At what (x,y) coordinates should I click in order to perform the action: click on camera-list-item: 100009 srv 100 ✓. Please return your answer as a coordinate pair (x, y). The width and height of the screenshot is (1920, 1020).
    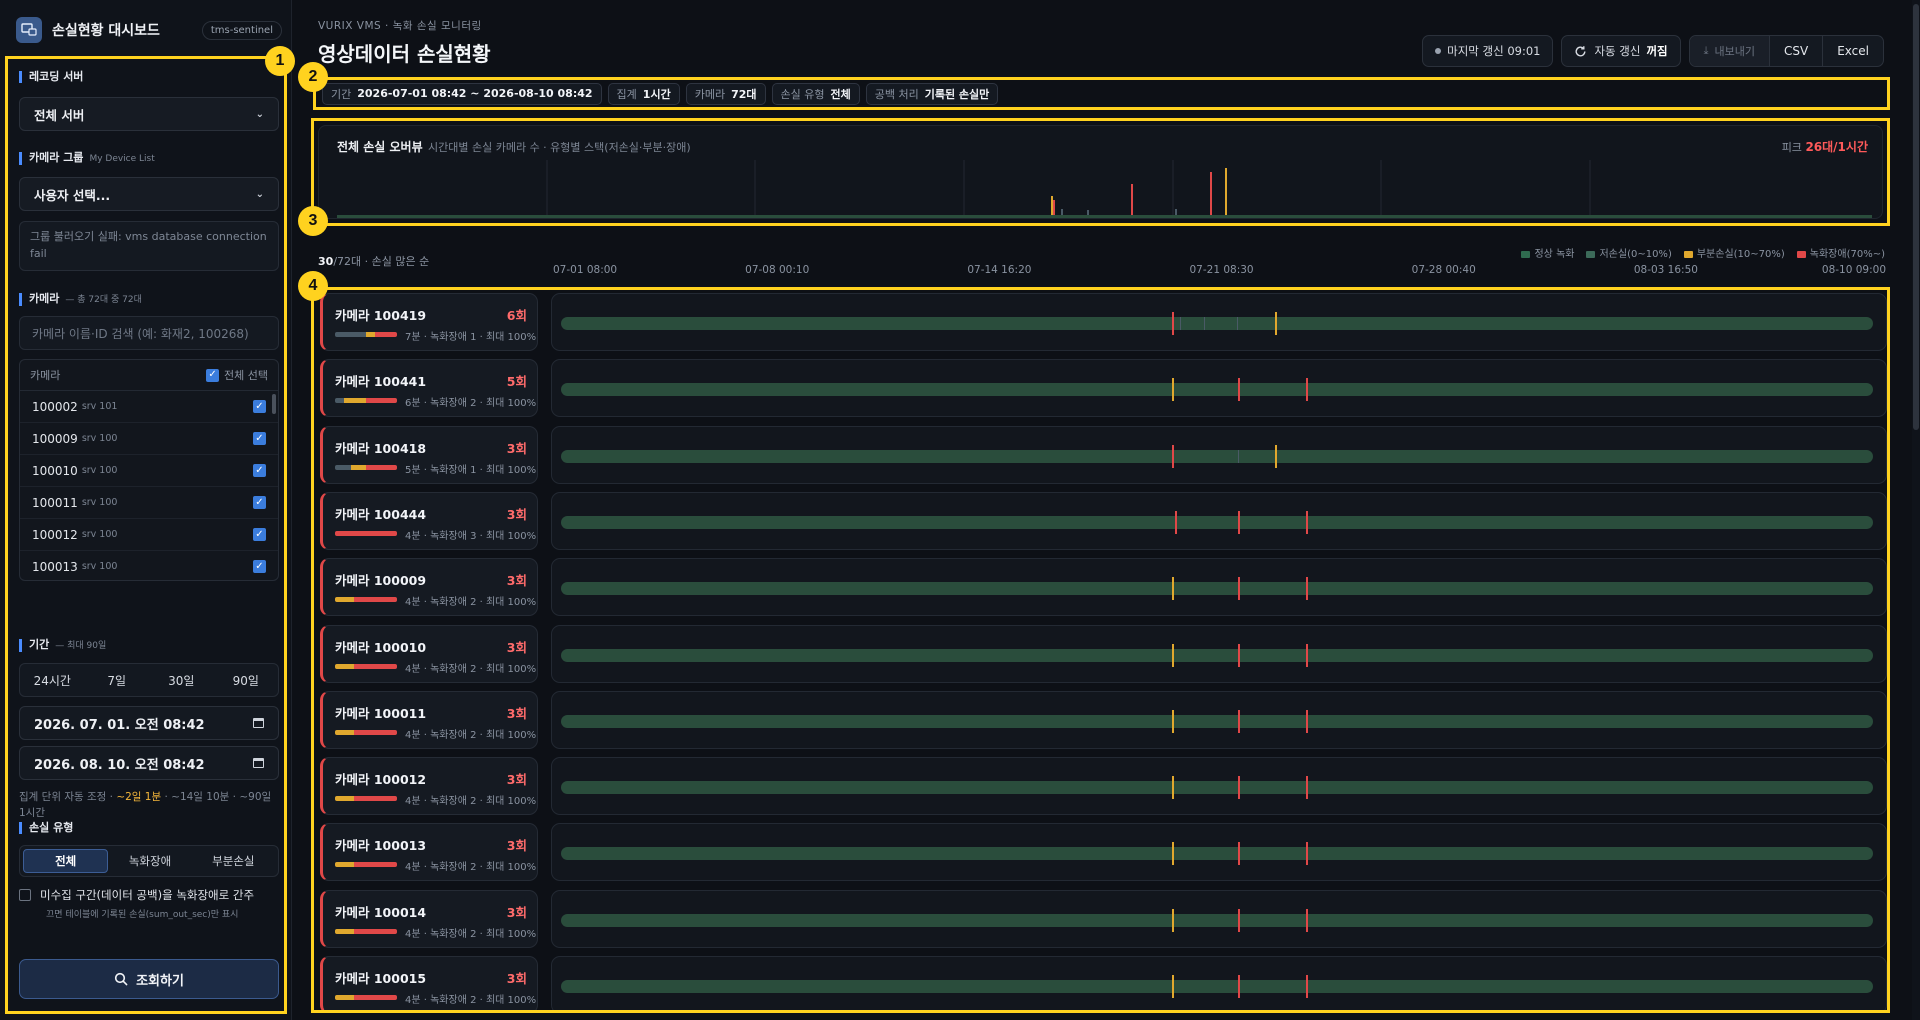
    Looking at the image, I should click on (149, 439).